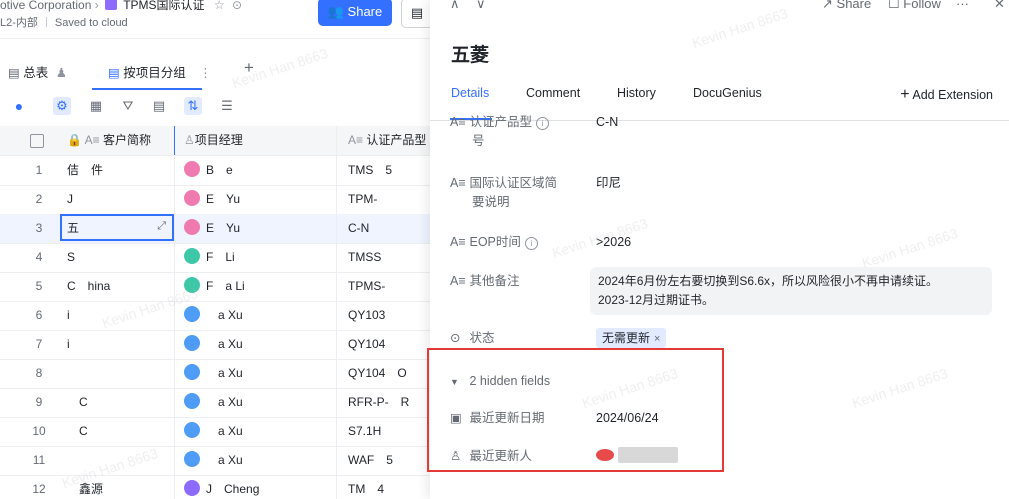  Describe the element at coordinates (613, 242) in the screenshot. I see `field-eop-value: >2026` at that location.